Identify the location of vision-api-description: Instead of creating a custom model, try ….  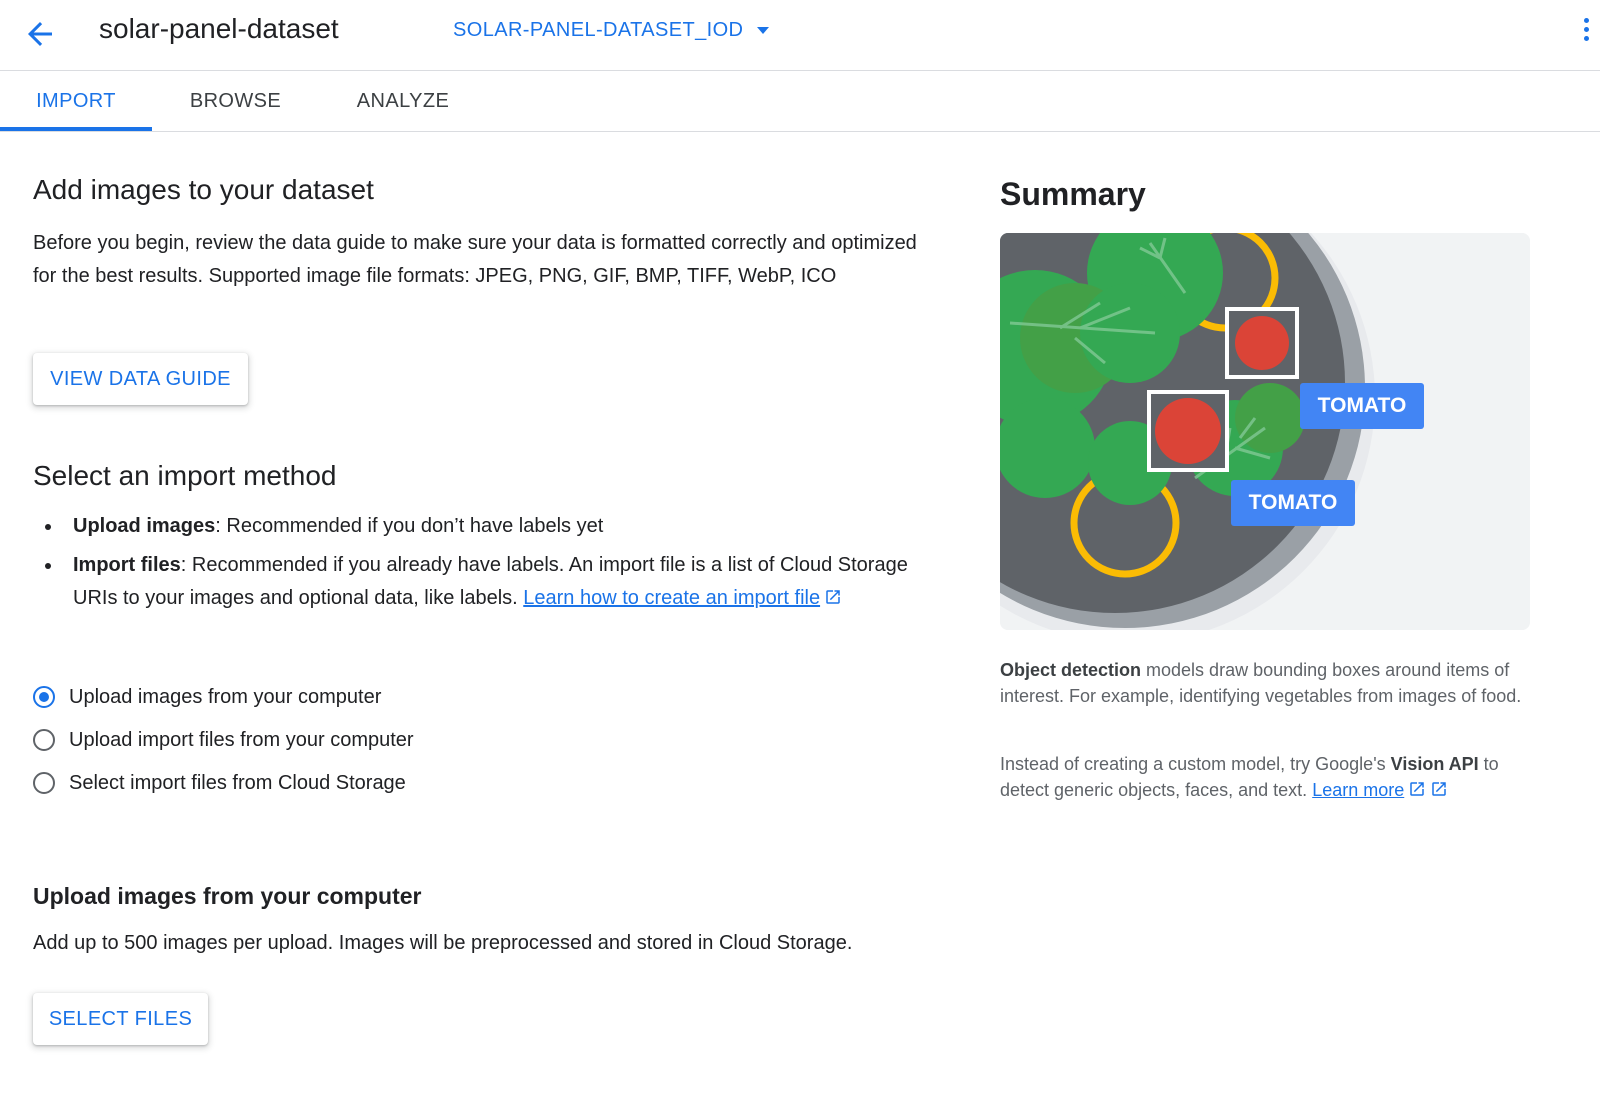
(1265, 777).